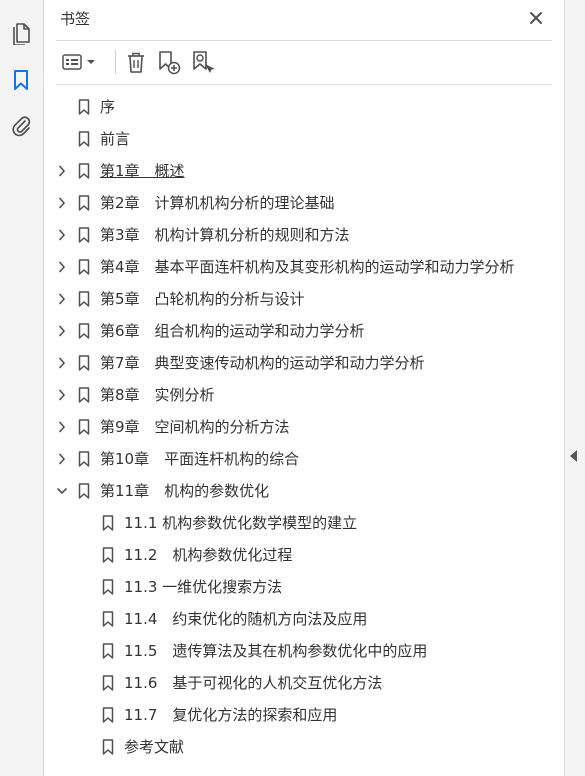 This screenshot has width=585, height=776. What do you see at coordinates (75, 19) in the screenshot?
I see `panel-title: 书签` at bounding box center [75, 19].